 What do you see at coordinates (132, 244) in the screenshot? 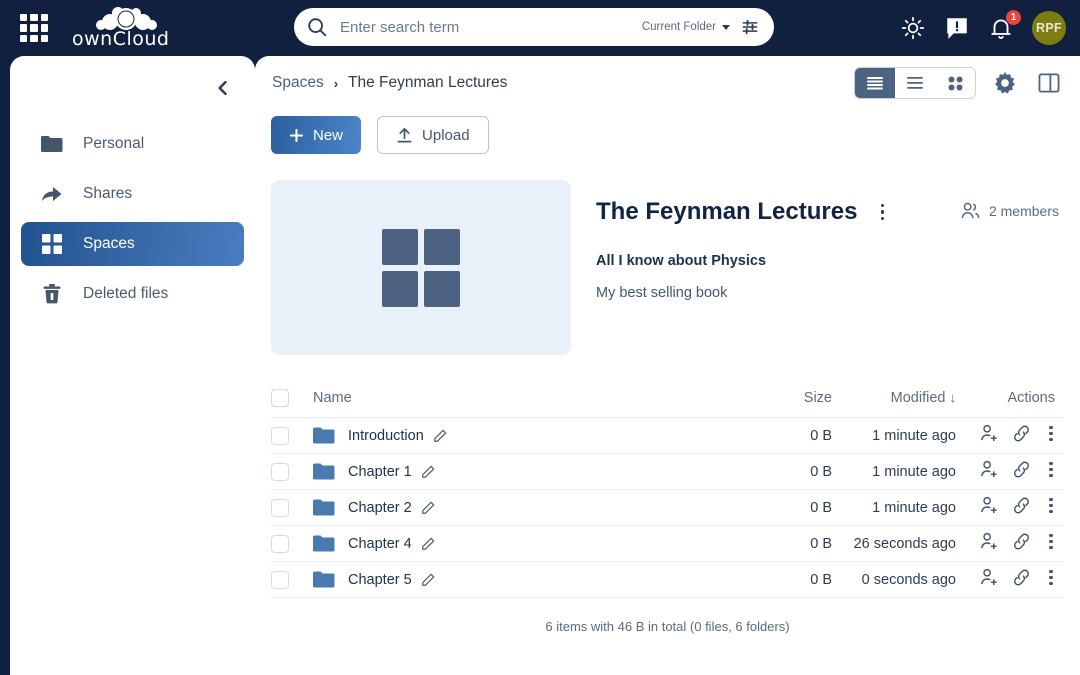
I see `sidebar-item-spaces: Spaces` at bounding box center [132, 244].